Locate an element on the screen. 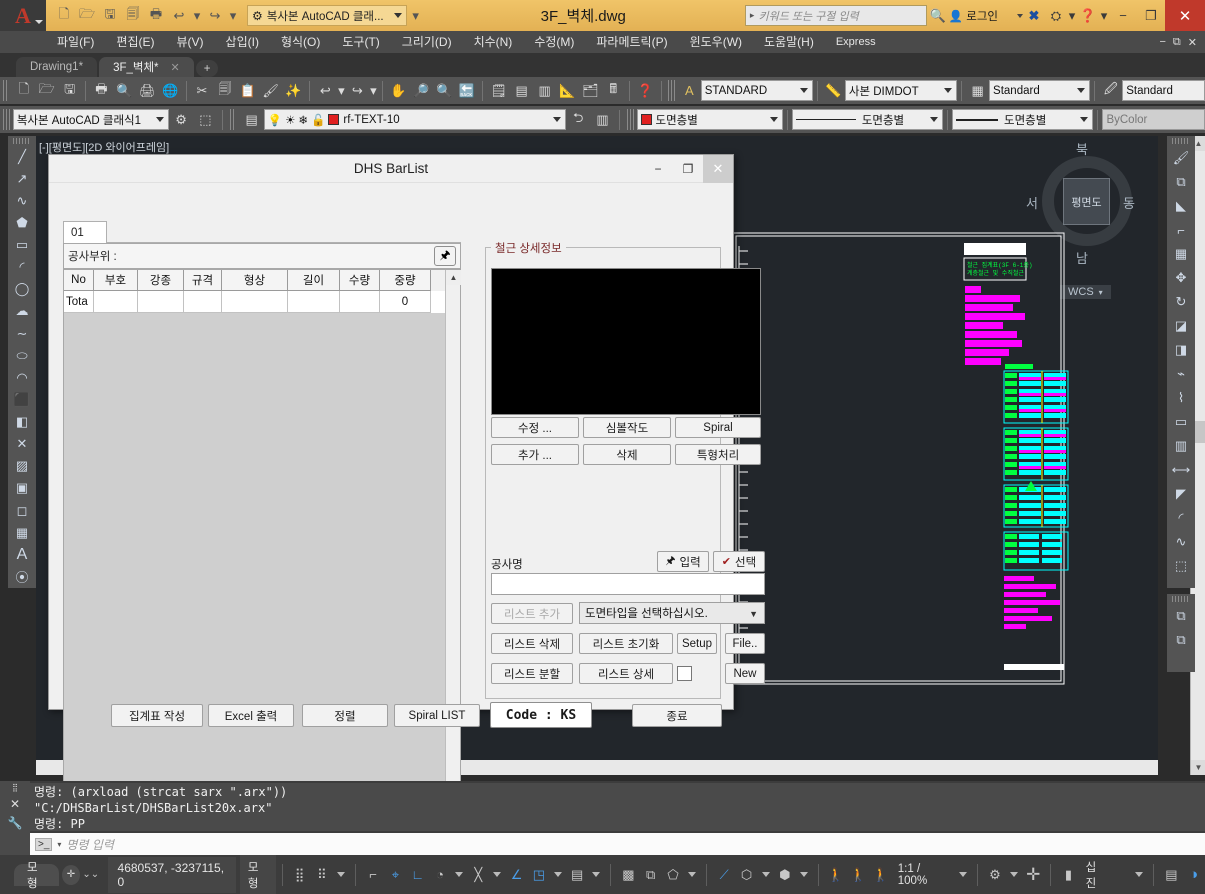  viewcube-face-top: 평면도 is located at coordinates (1086, 201).